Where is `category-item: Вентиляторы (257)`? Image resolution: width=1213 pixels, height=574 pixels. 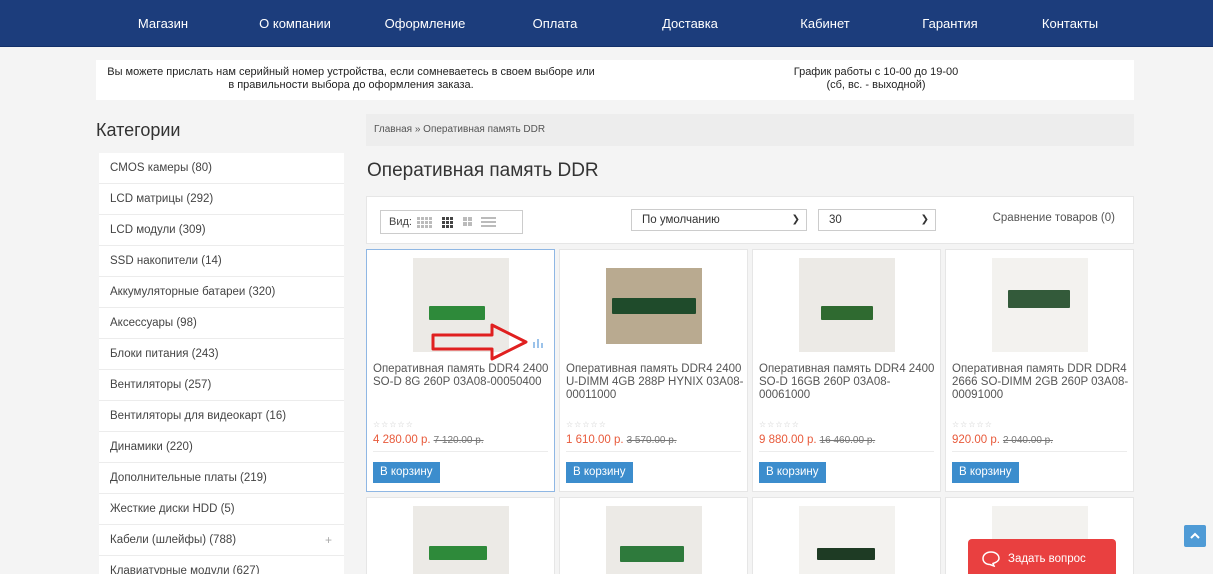
category-item: Вентиляторы (257) is located at coordinates (221, 385).